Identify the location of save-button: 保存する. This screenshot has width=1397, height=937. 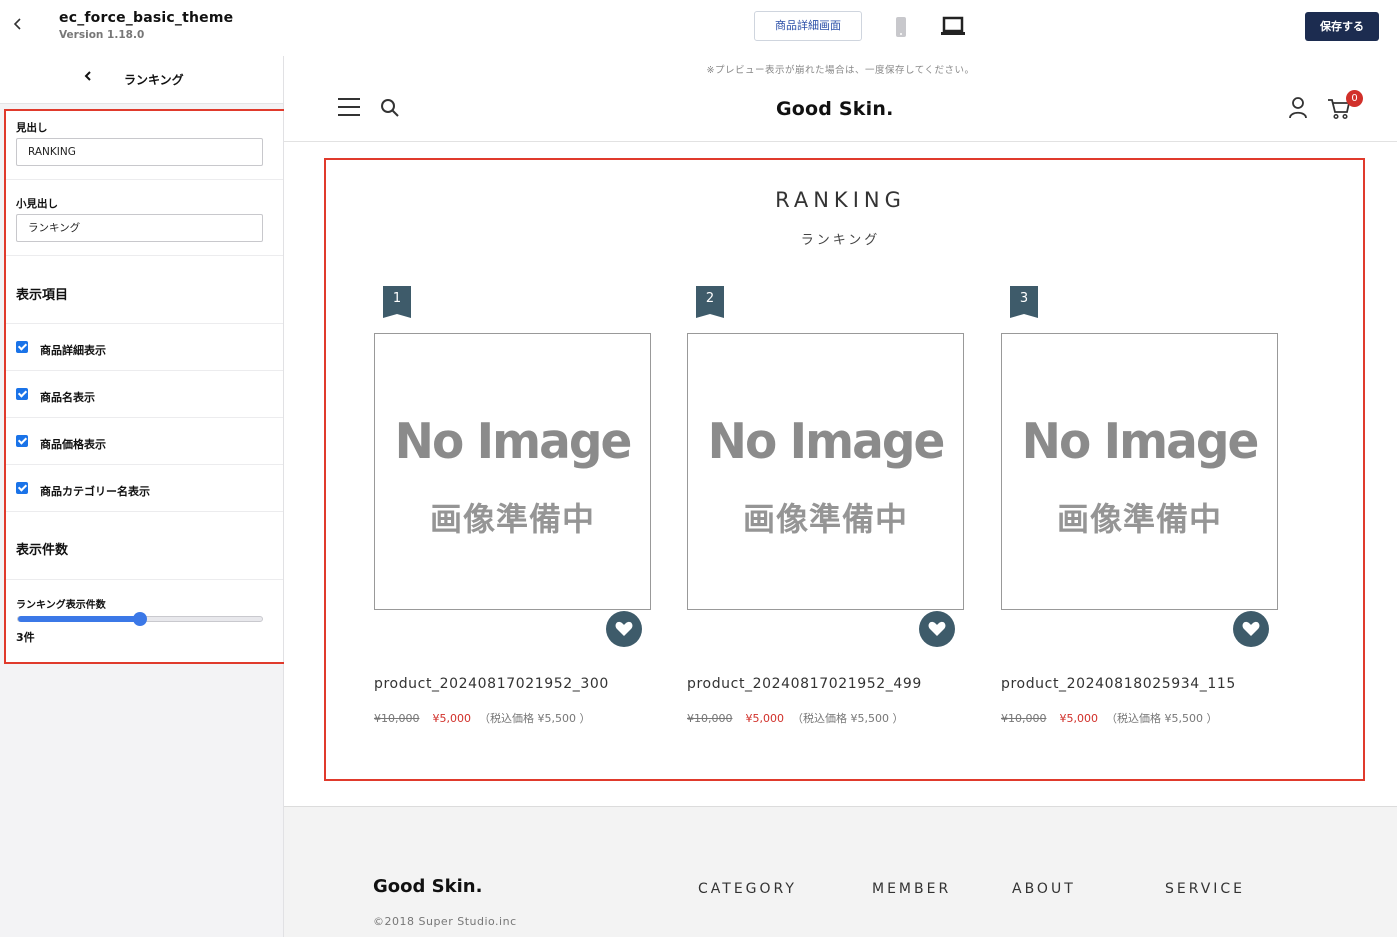
(1342, 26).